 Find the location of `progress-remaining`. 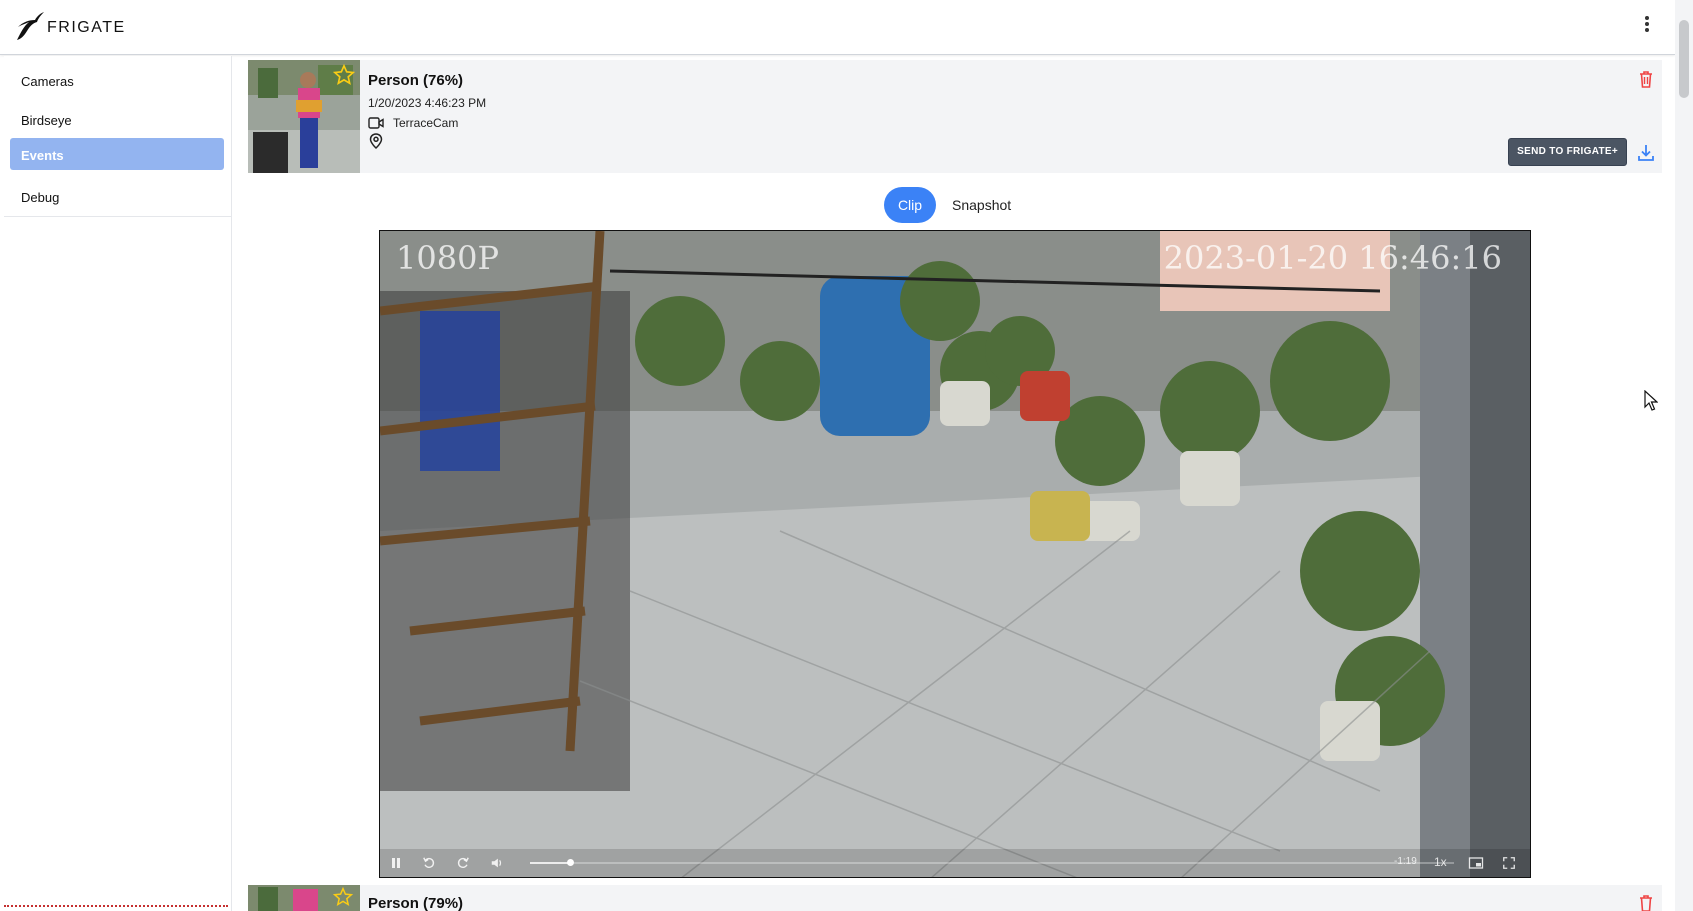

progress-remaining is located at coordinates (1014, 863).